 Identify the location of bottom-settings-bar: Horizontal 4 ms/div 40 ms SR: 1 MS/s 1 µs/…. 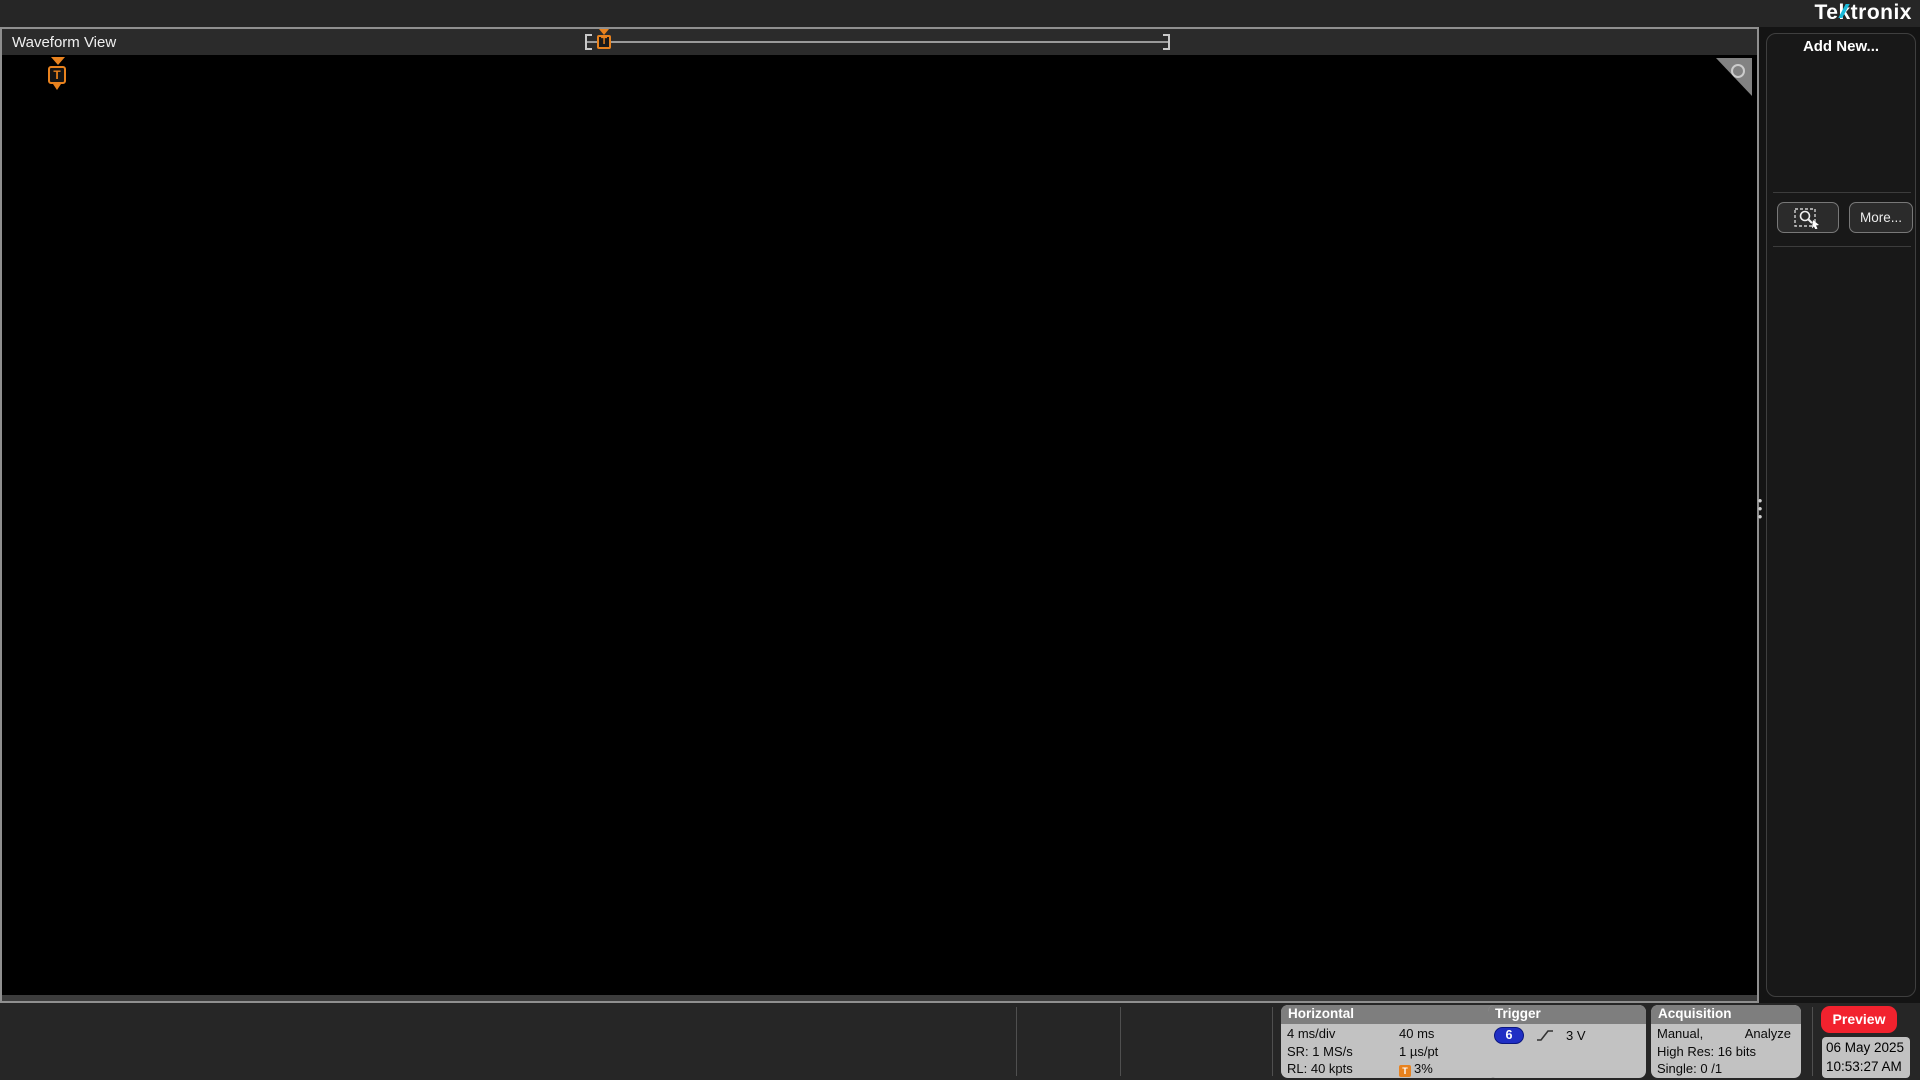
(960, 1041).